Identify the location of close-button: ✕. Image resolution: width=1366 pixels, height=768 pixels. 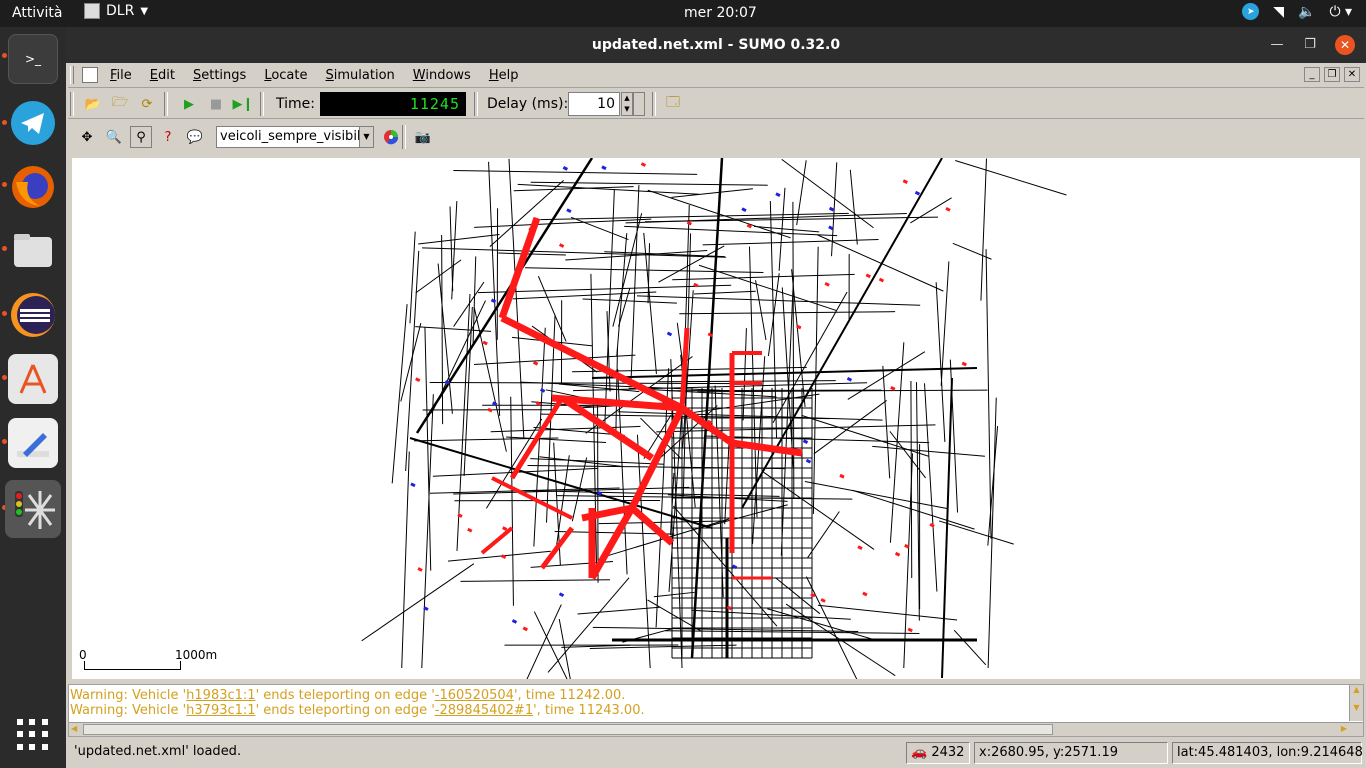
(1345, 45).